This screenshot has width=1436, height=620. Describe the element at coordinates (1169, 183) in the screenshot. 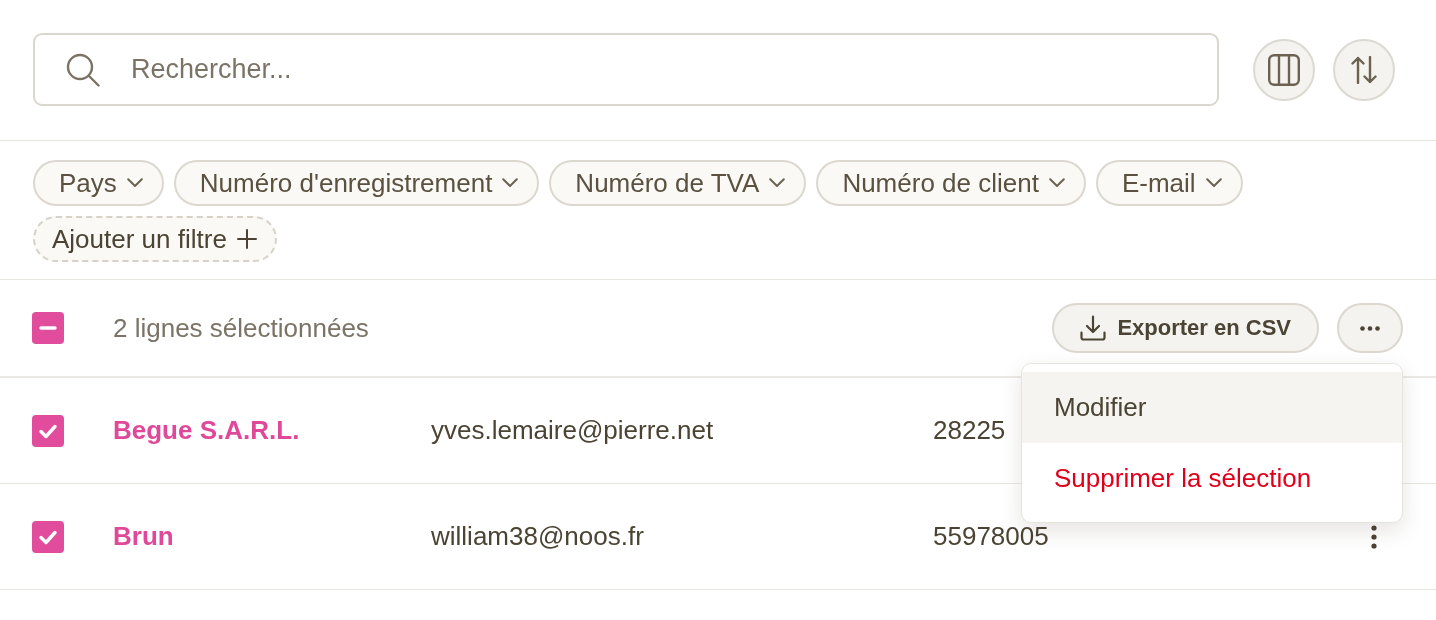

I see `filter-chip: E-mail` at that location.